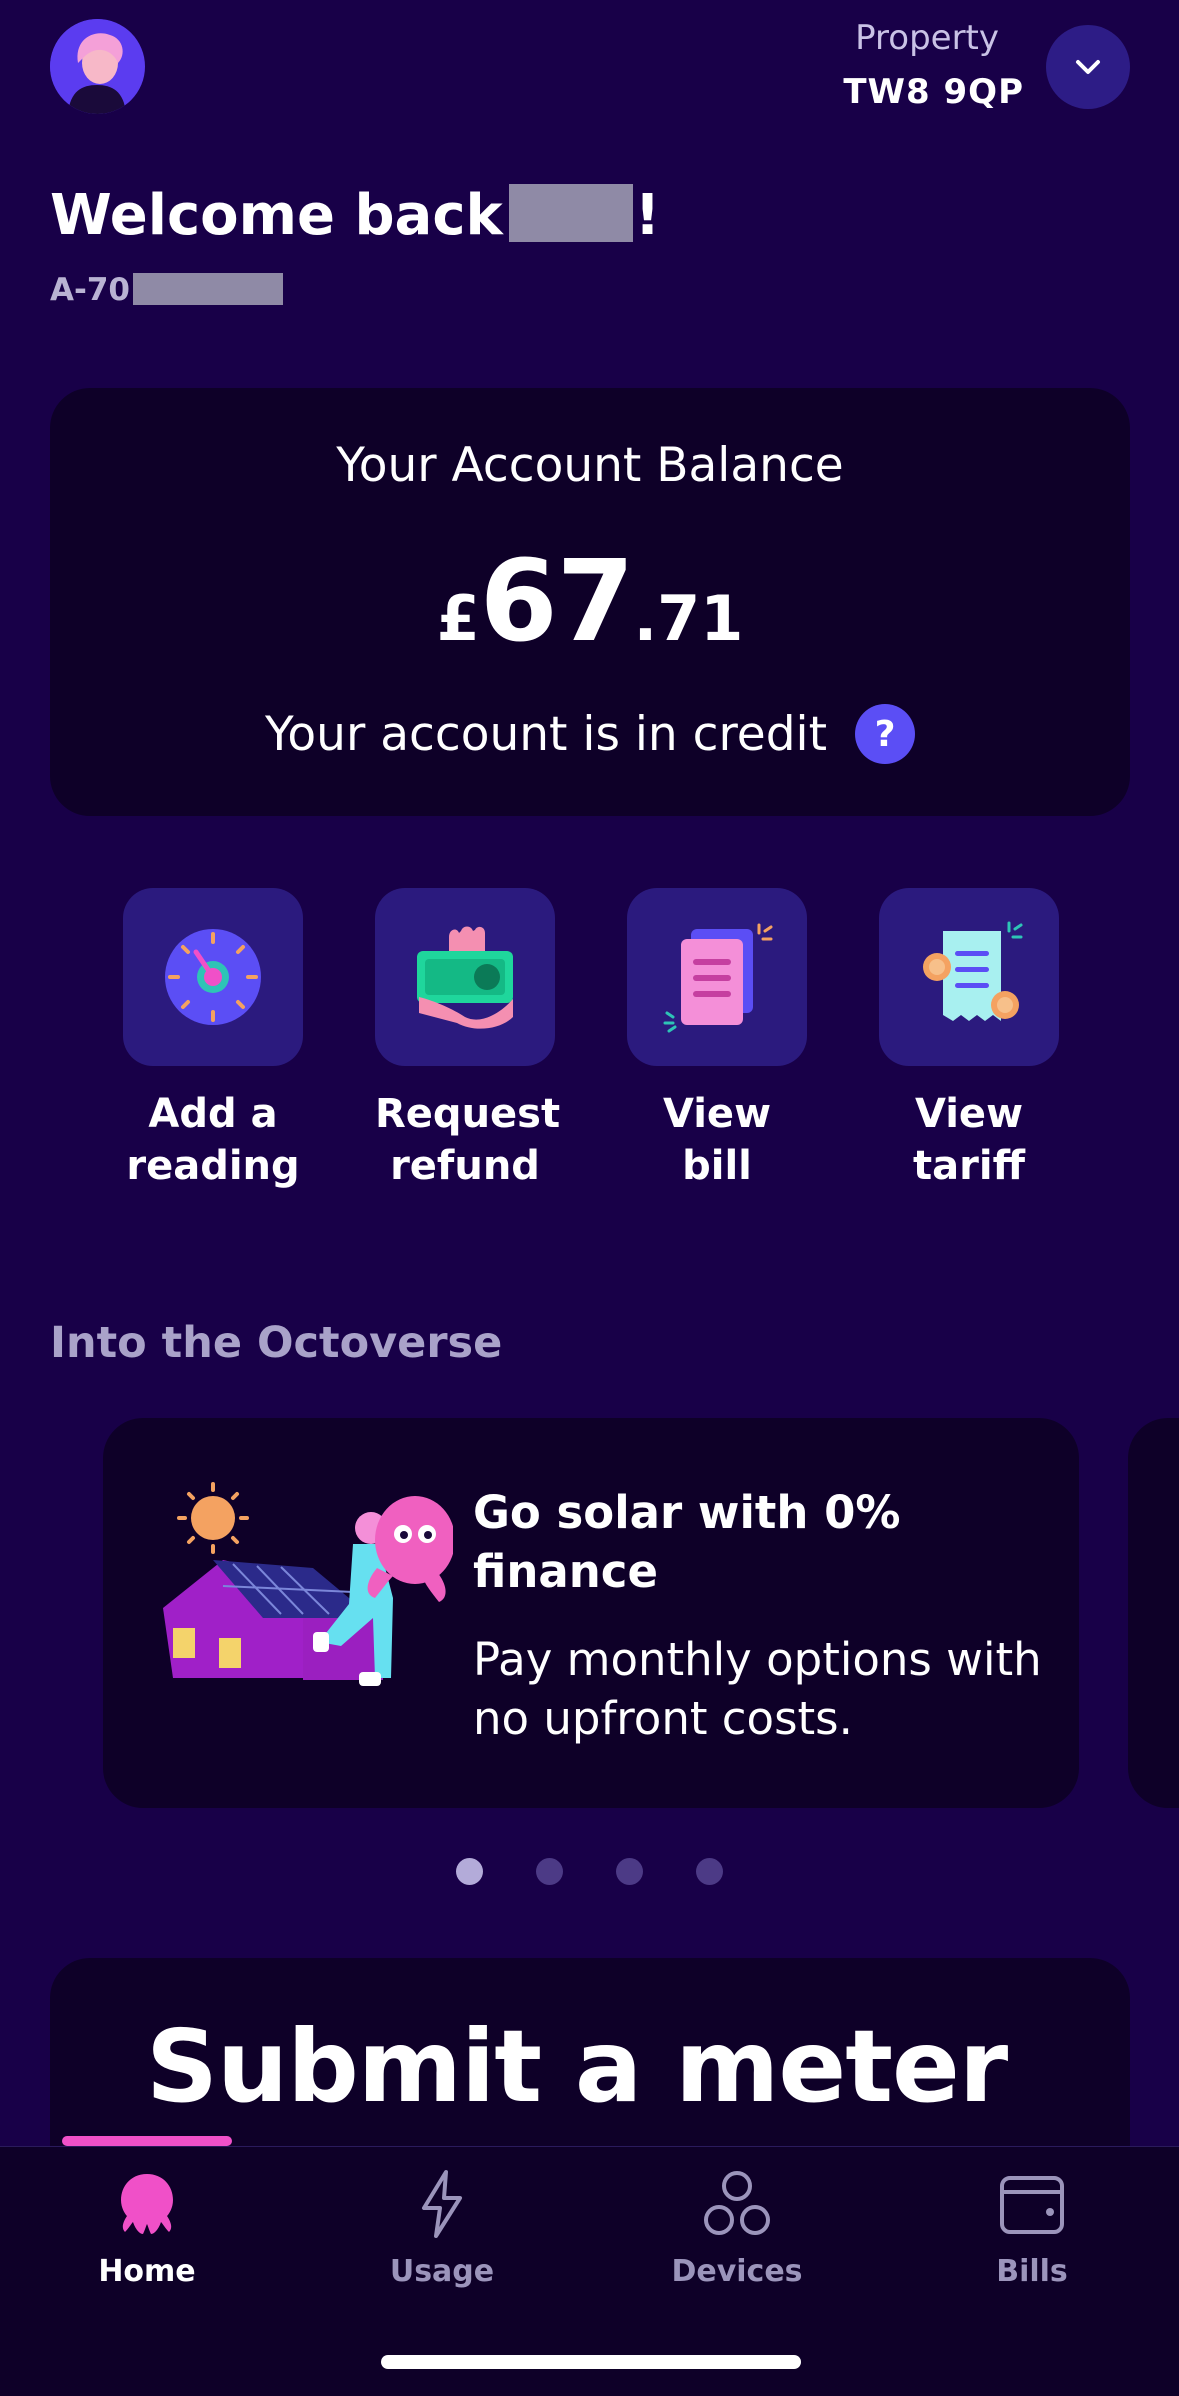  I want to click on wallet-icon, so click(1032, 2204).